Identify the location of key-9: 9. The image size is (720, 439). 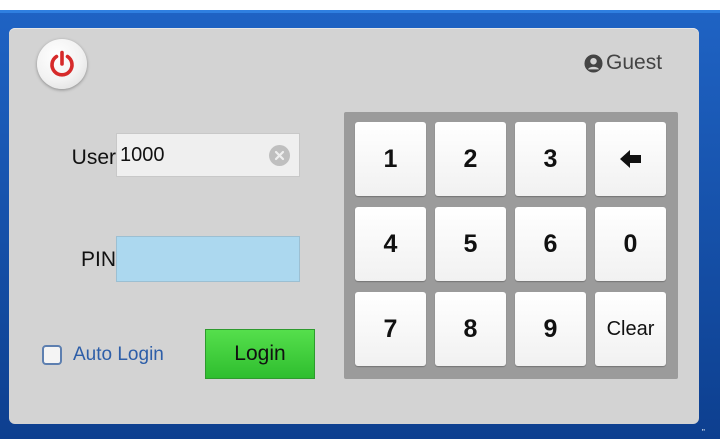
(550, 329).